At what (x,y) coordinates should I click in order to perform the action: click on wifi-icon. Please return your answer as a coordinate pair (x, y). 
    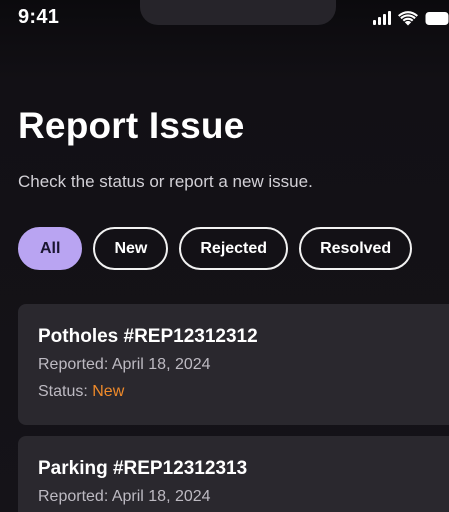
    Looking at the image, I should click on (408, 18).